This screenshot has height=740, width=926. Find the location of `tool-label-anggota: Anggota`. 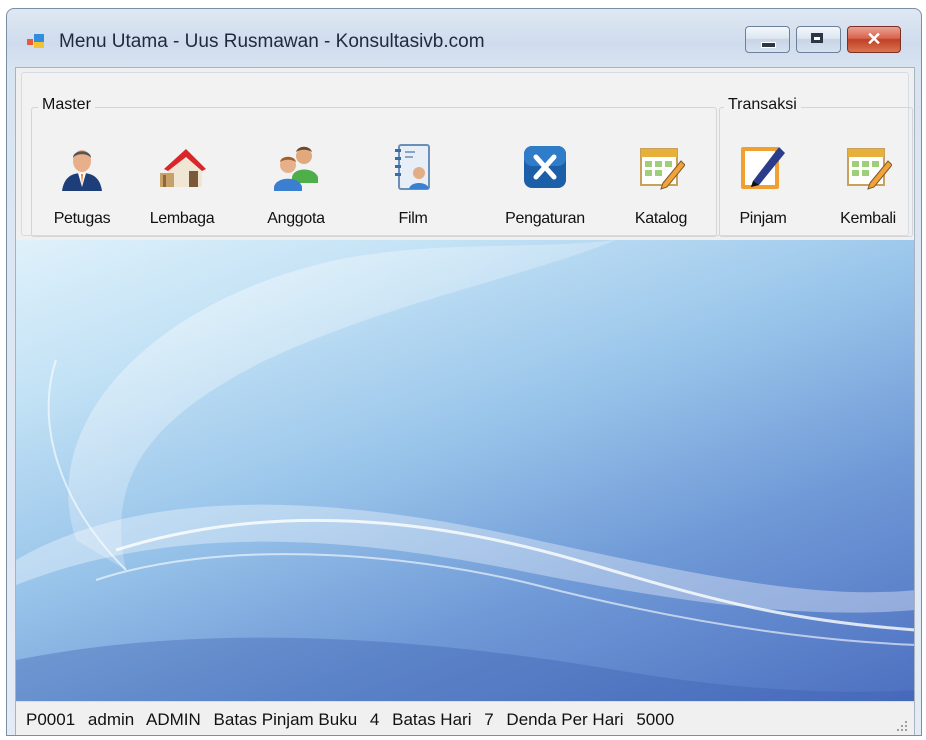

tool-label-anggota: Anggota is located at coordinates (296, 218).